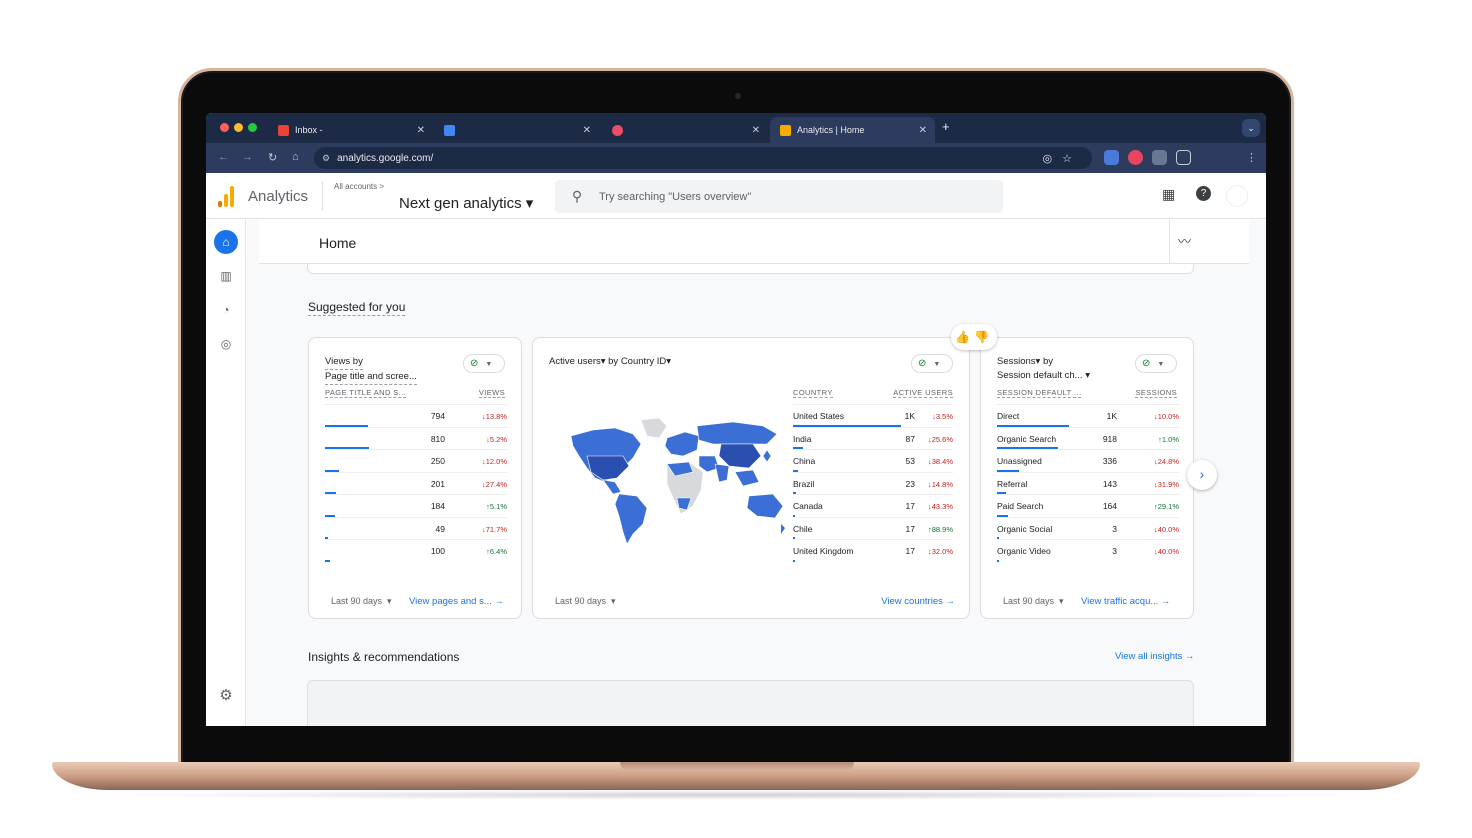  Describe the element at coordinates (1202, 475) in the screenshot. I see `next-card-button: ›` at that location.